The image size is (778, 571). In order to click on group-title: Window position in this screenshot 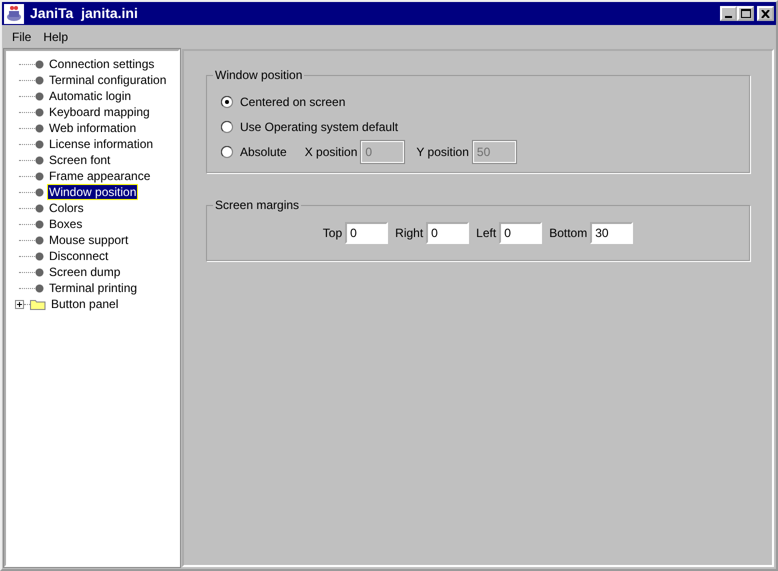, I will do `click(259, 75)`.